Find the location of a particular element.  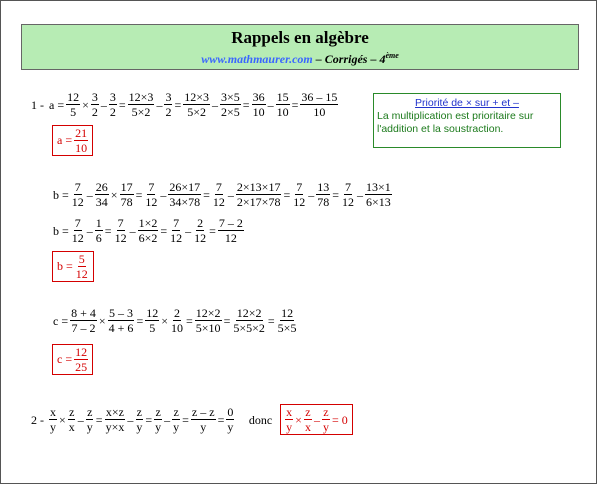

header-subtitle-sup: ème is located at coordinates (392, 55).